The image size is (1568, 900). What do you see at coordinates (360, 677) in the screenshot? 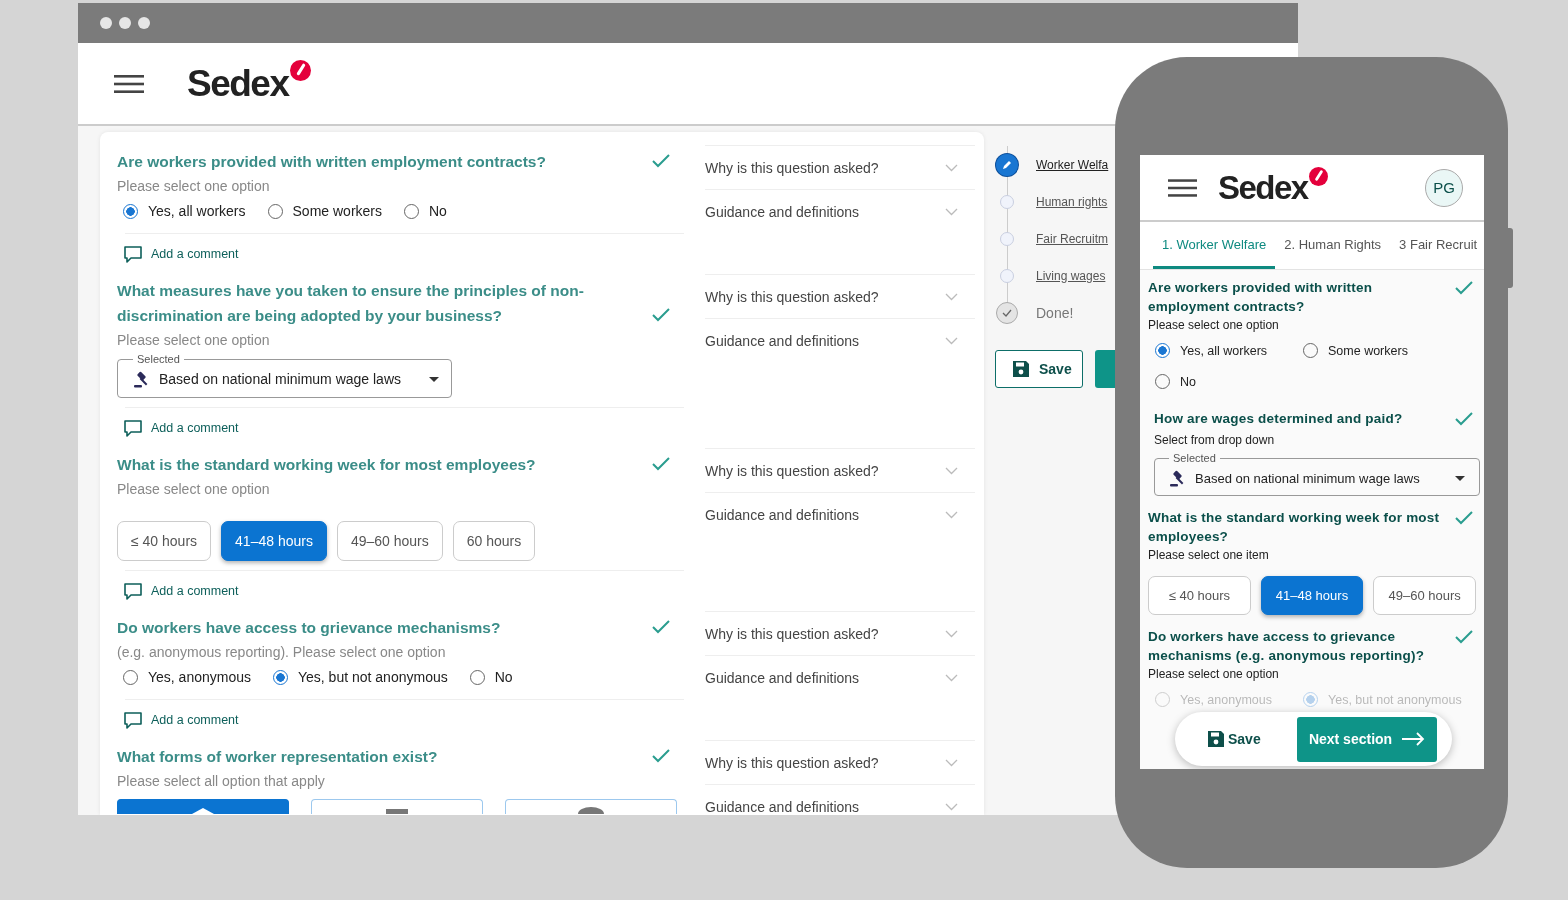
I see `radio-option: Yes, but not anonymous` at bounding box center [360, 677].